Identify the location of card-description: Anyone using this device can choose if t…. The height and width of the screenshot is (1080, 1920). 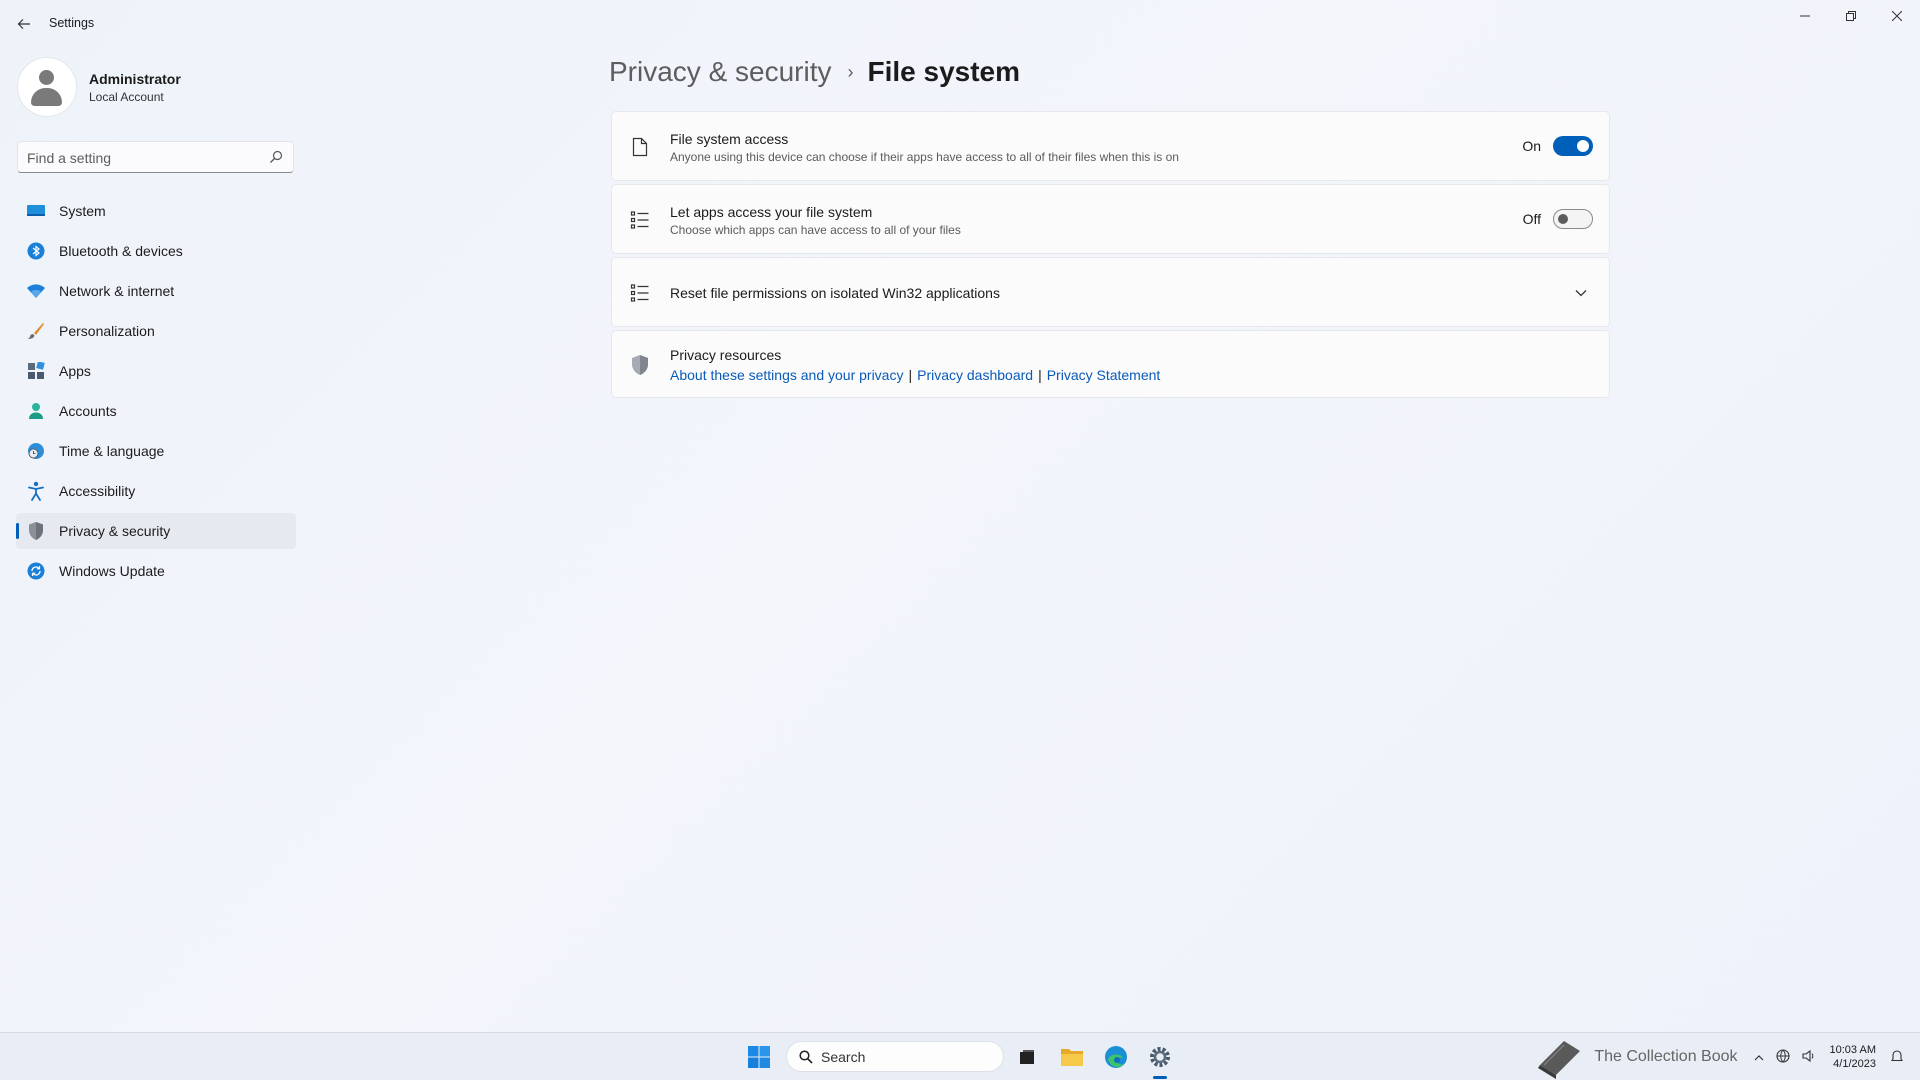
(924, 157).